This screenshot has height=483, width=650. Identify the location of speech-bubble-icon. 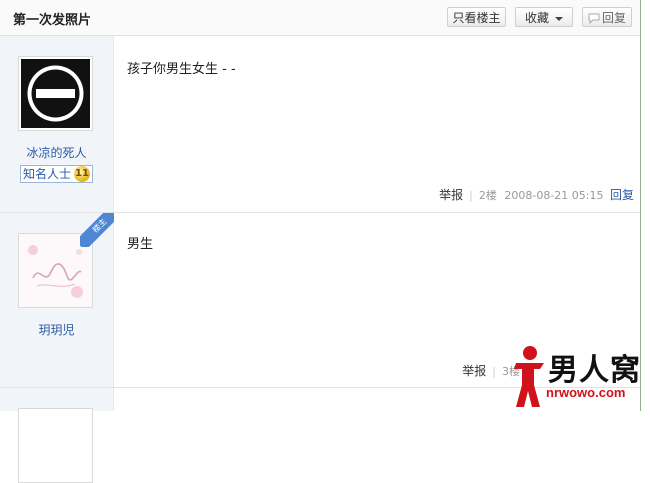
(594, 19).